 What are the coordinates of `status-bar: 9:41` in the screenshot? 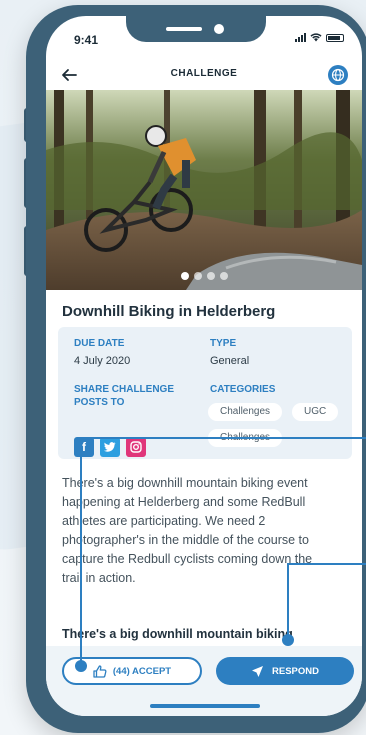 It's located at (204, 38).